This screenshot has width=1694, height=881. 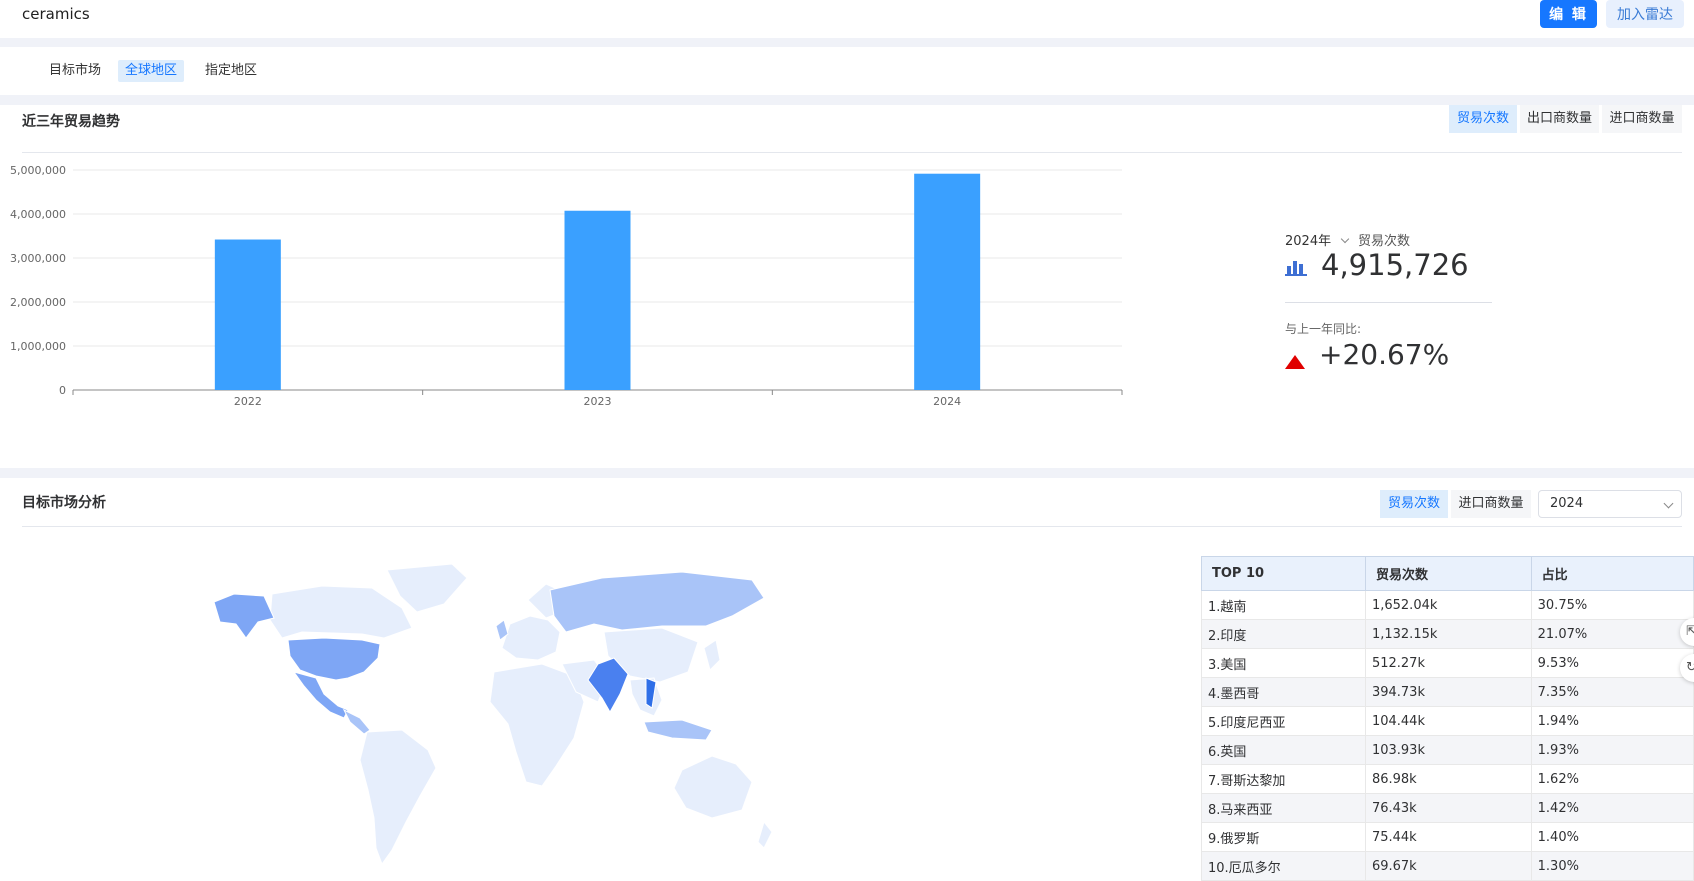 I want to click on table-cell-country: 1.越南, so click(x=1283, y=605).